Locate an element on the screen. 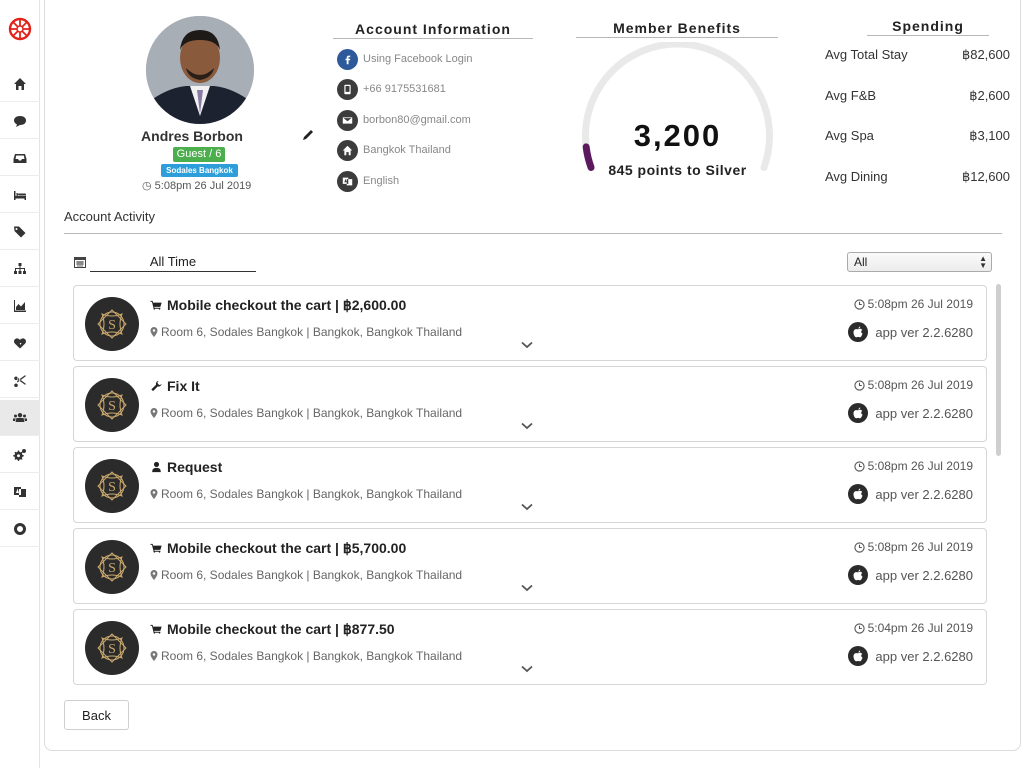 This screenshot has width=1024, height=768. life-ring-icon is located at coordinates (20, 528).